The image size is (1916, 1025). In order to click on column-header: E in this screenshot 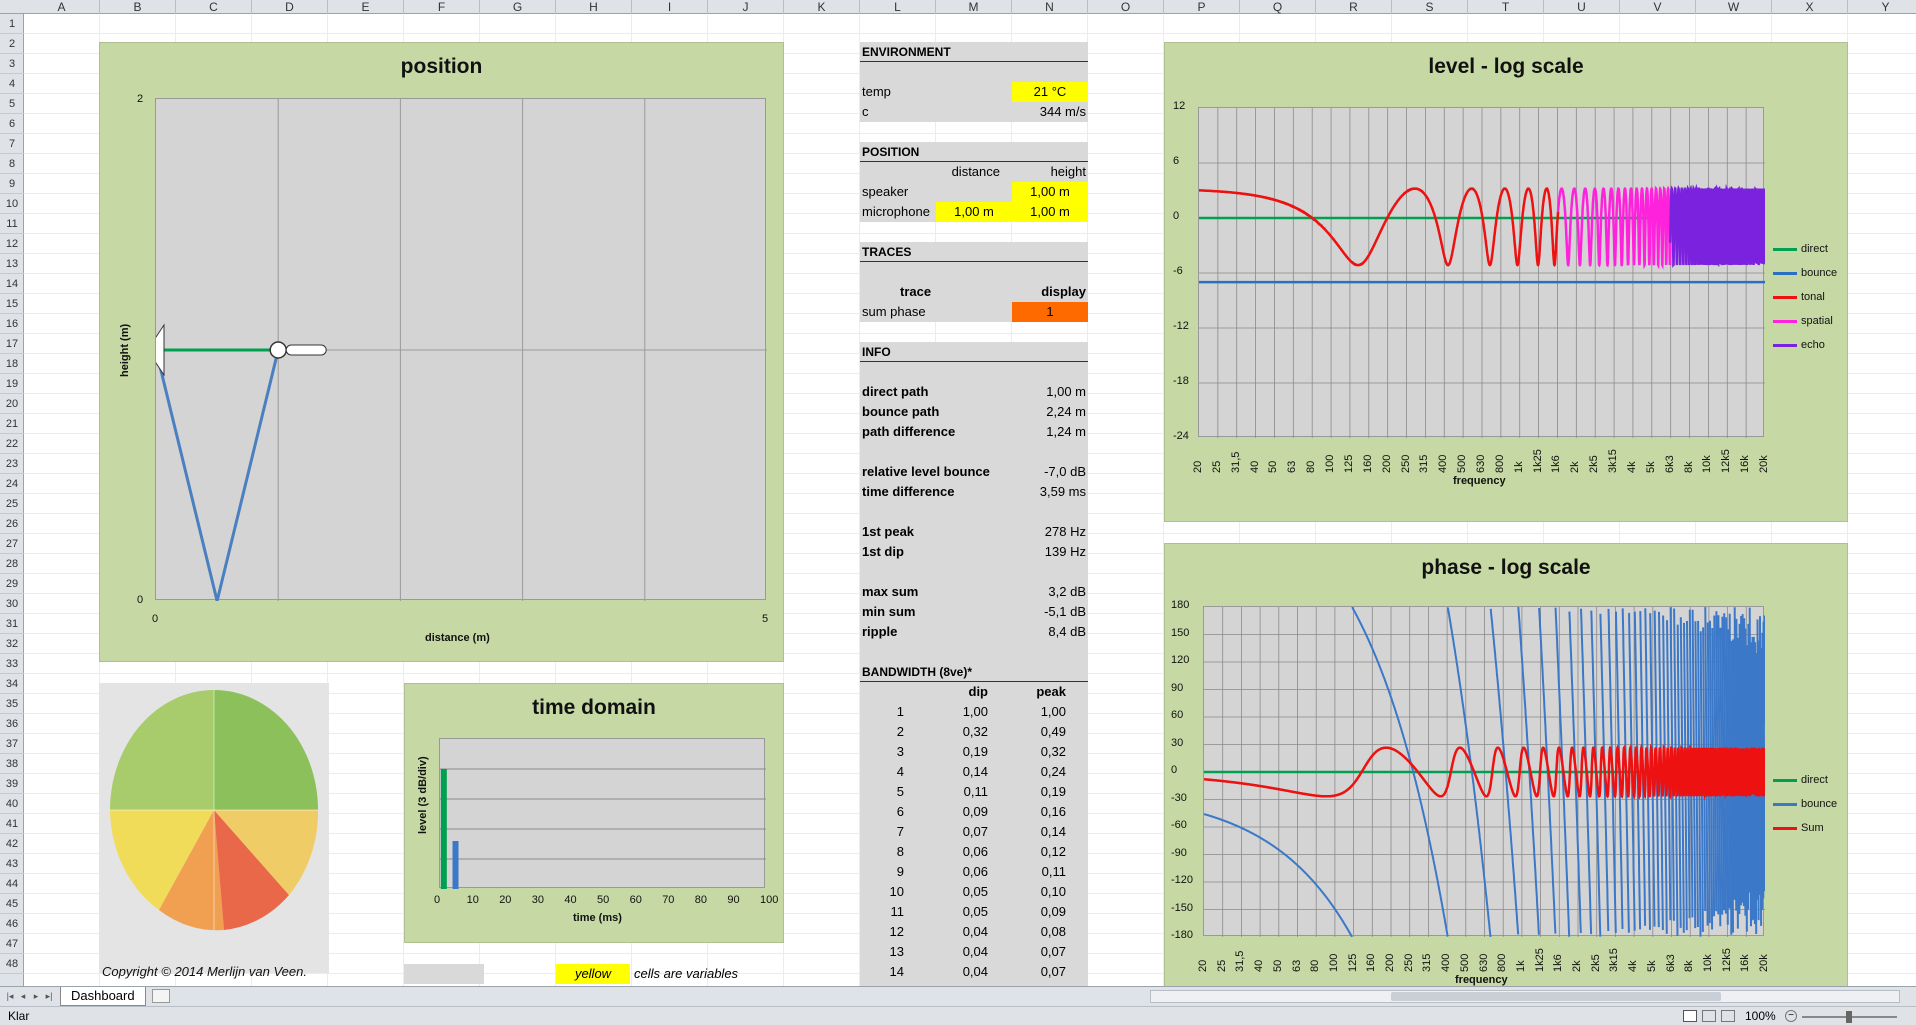, I will do `click(366, 7)`.